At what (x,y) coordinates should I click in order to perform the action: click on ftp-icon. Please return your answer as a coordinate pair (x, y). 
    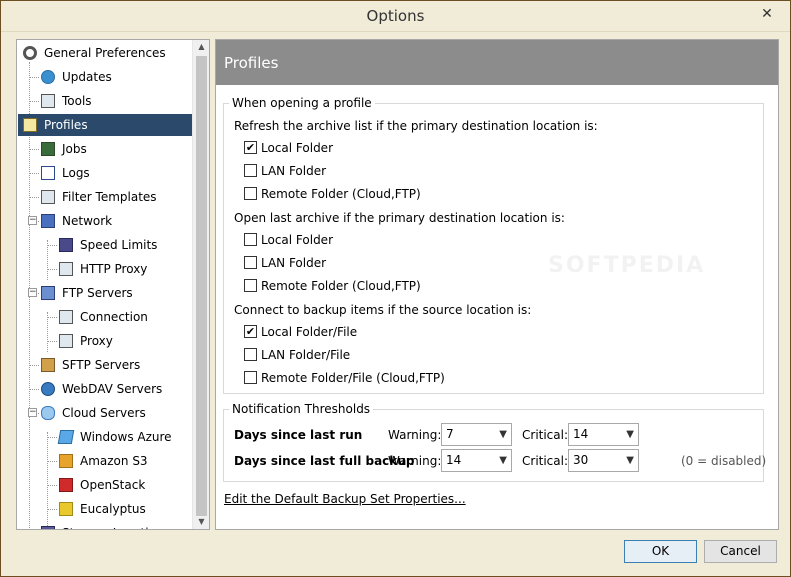
    Looking at the image, I should click on (48, 293).